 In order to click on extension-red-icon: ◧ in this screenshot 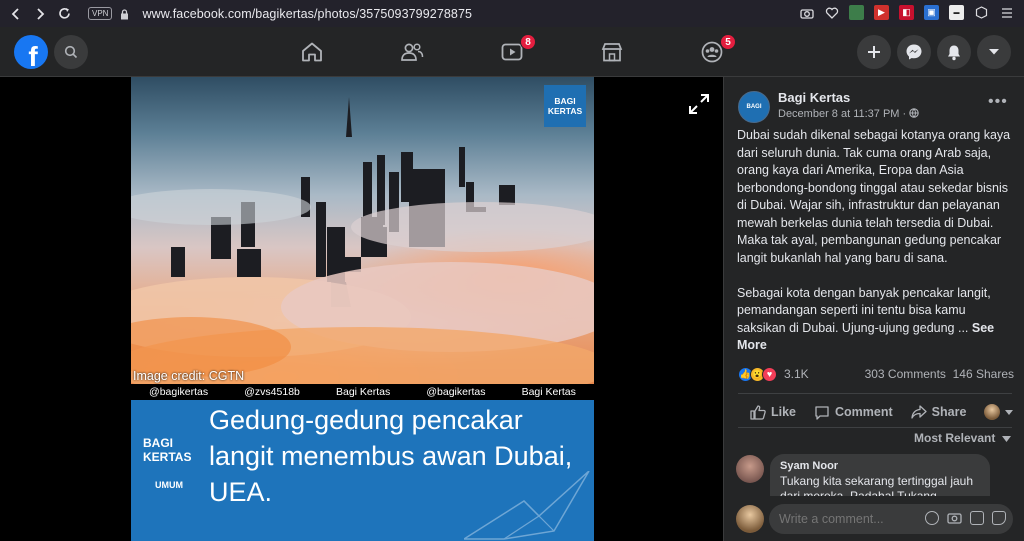, I will do `click(906, 12)`.